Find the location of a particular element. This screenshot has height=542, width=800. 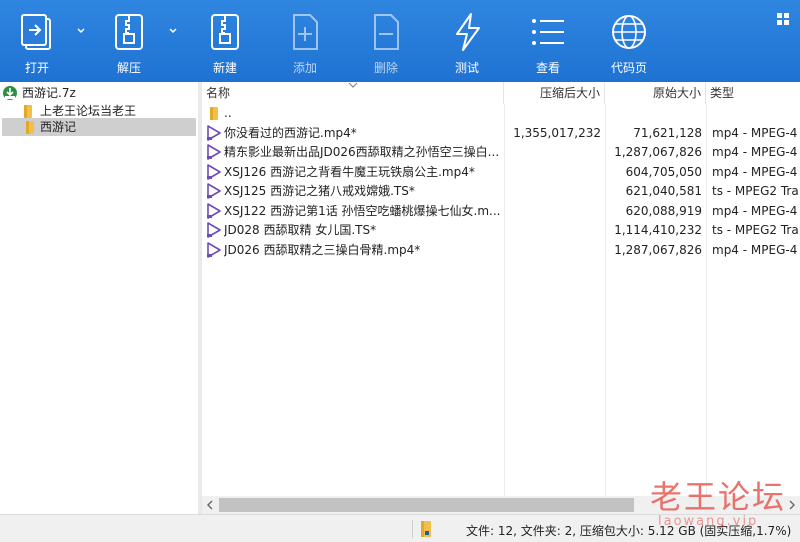

extract-button: 解压 is located at coordinates (129, 41).